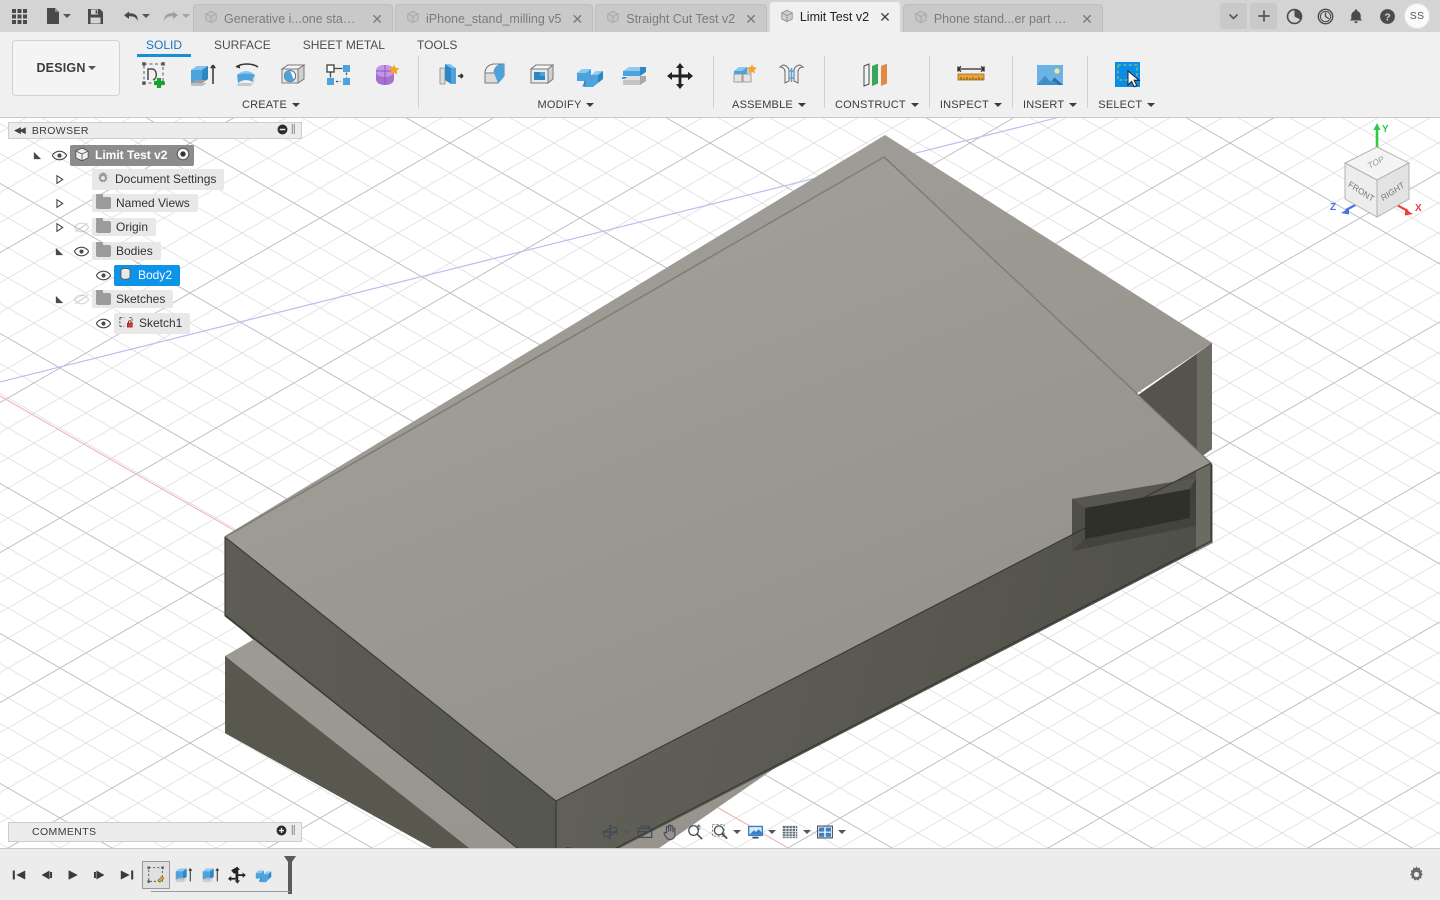  I want to click on view-cube: Y Z X TOP FRONT RIGHT, so click(1372, 174).